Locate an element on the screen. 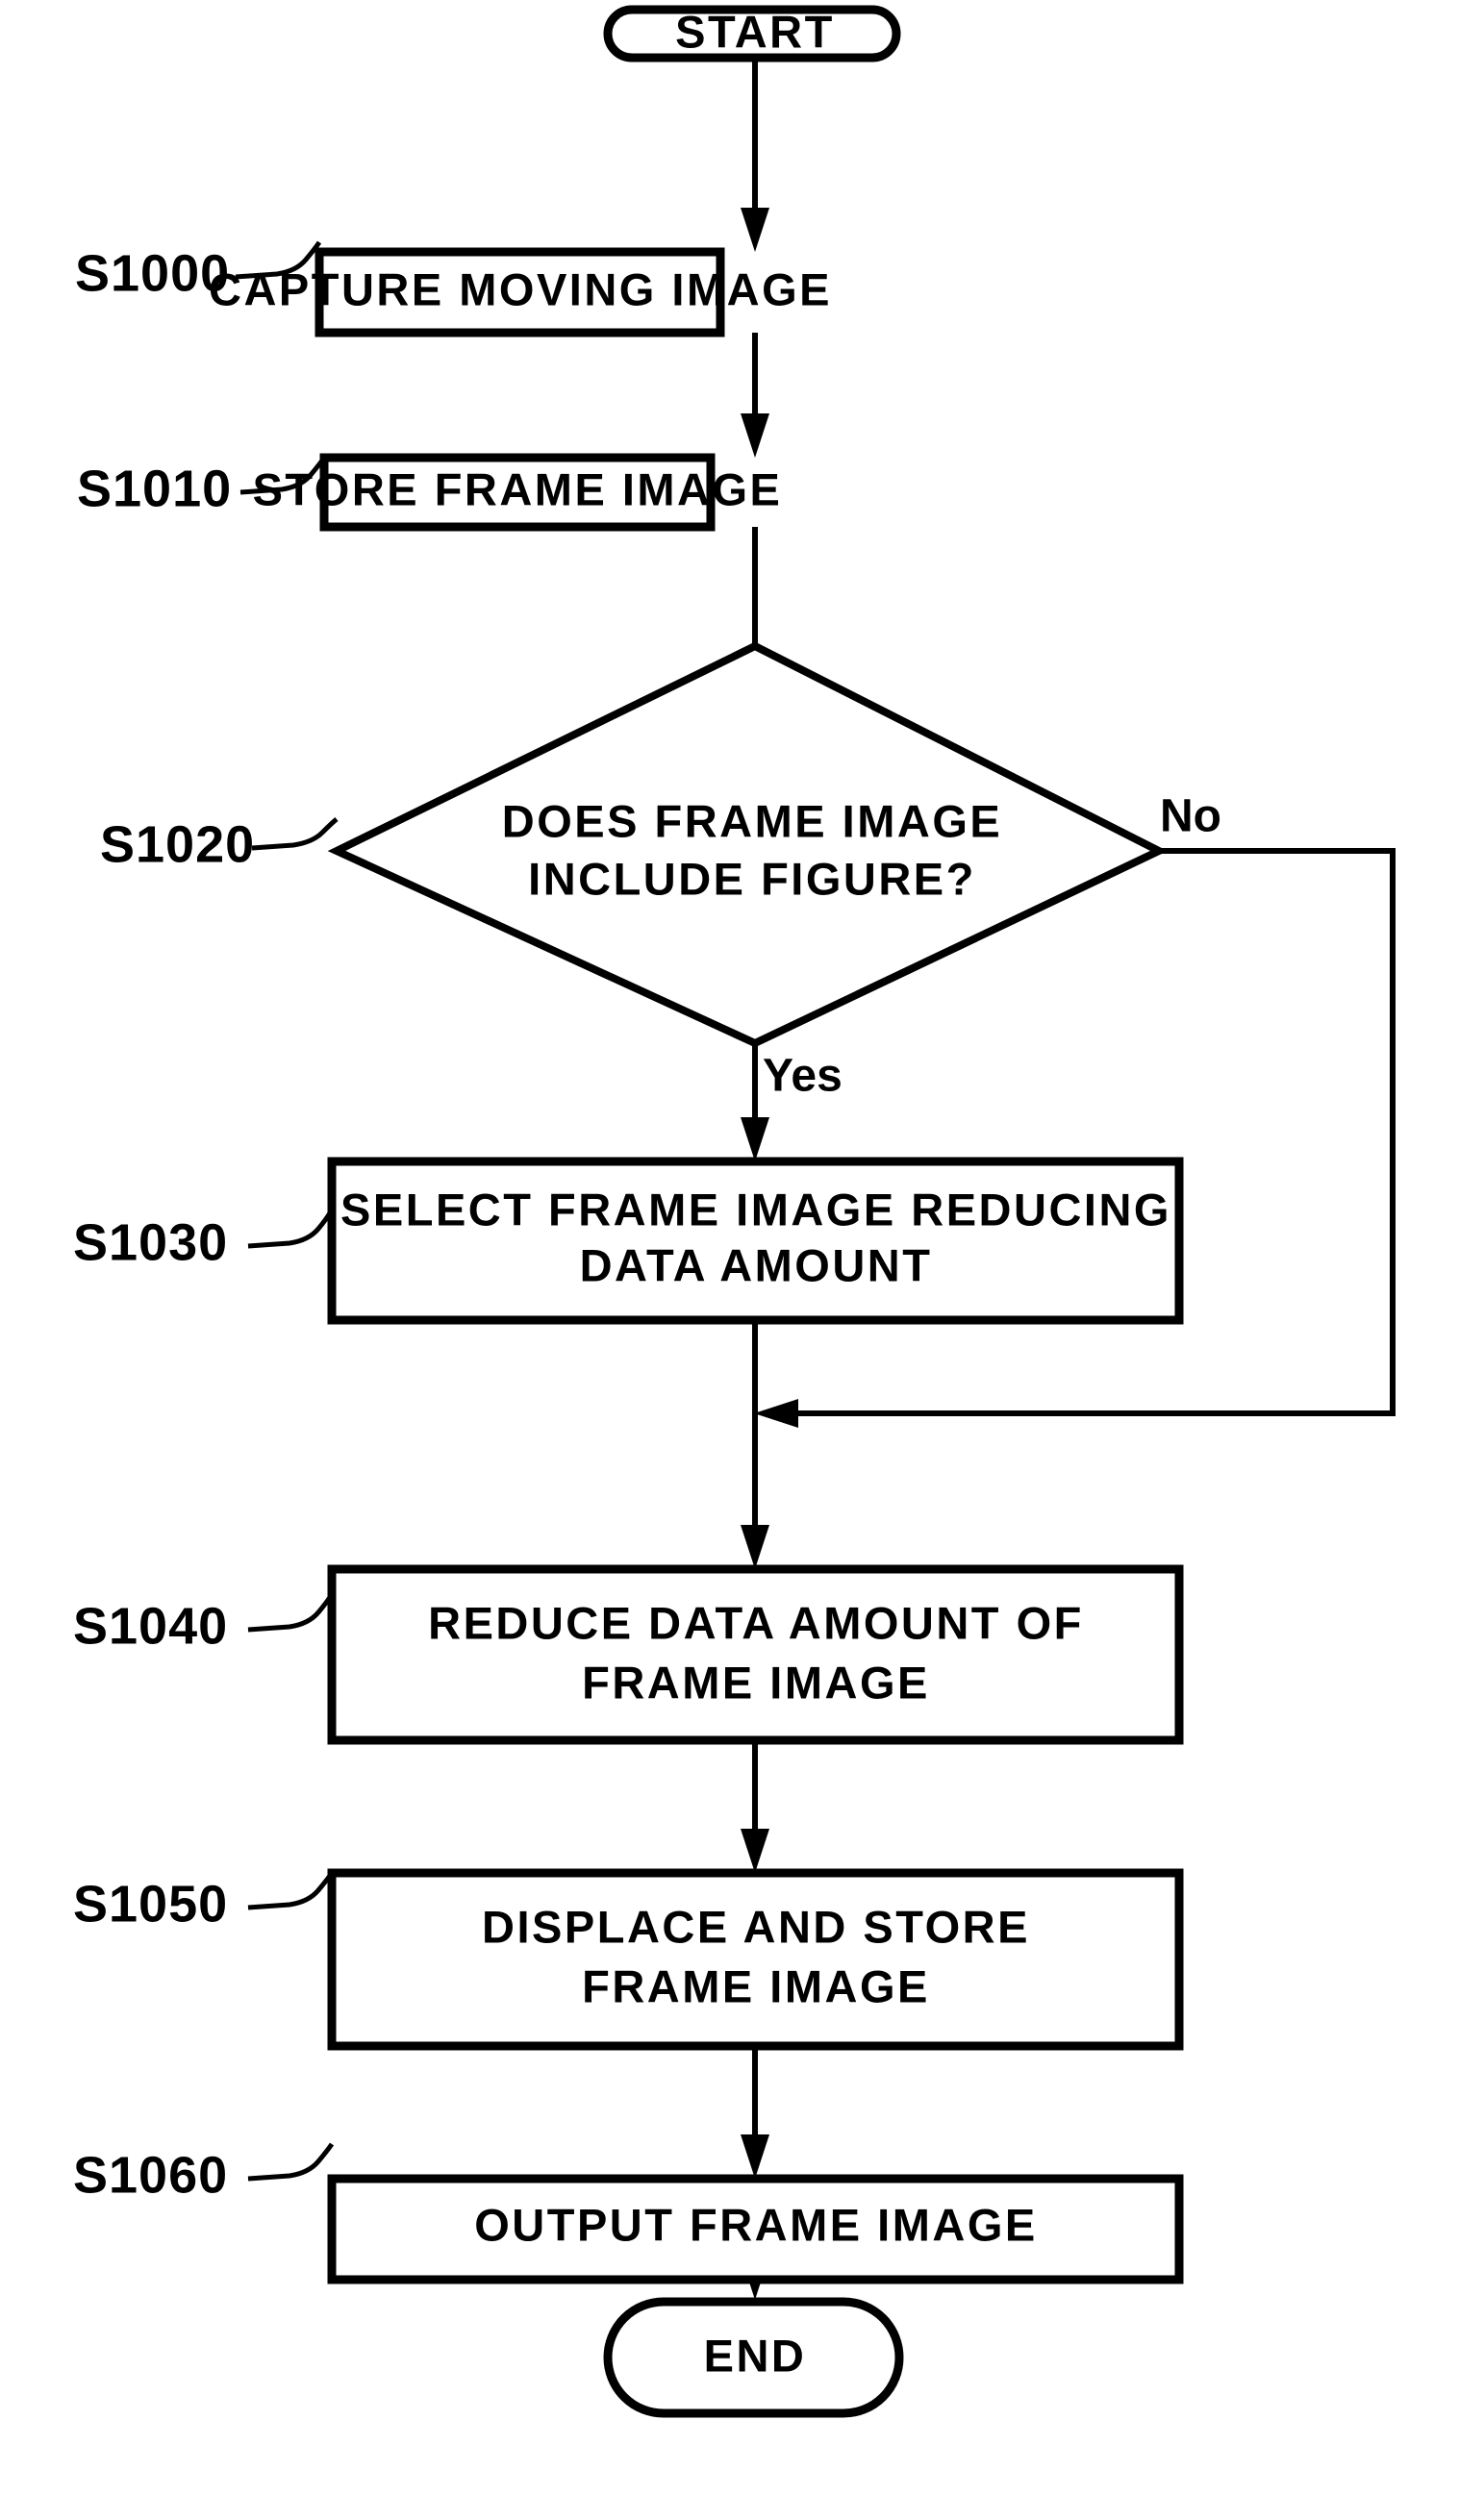  node-s1010-label: STORE FRAME IMAGE is located at coordinates (518, 489).